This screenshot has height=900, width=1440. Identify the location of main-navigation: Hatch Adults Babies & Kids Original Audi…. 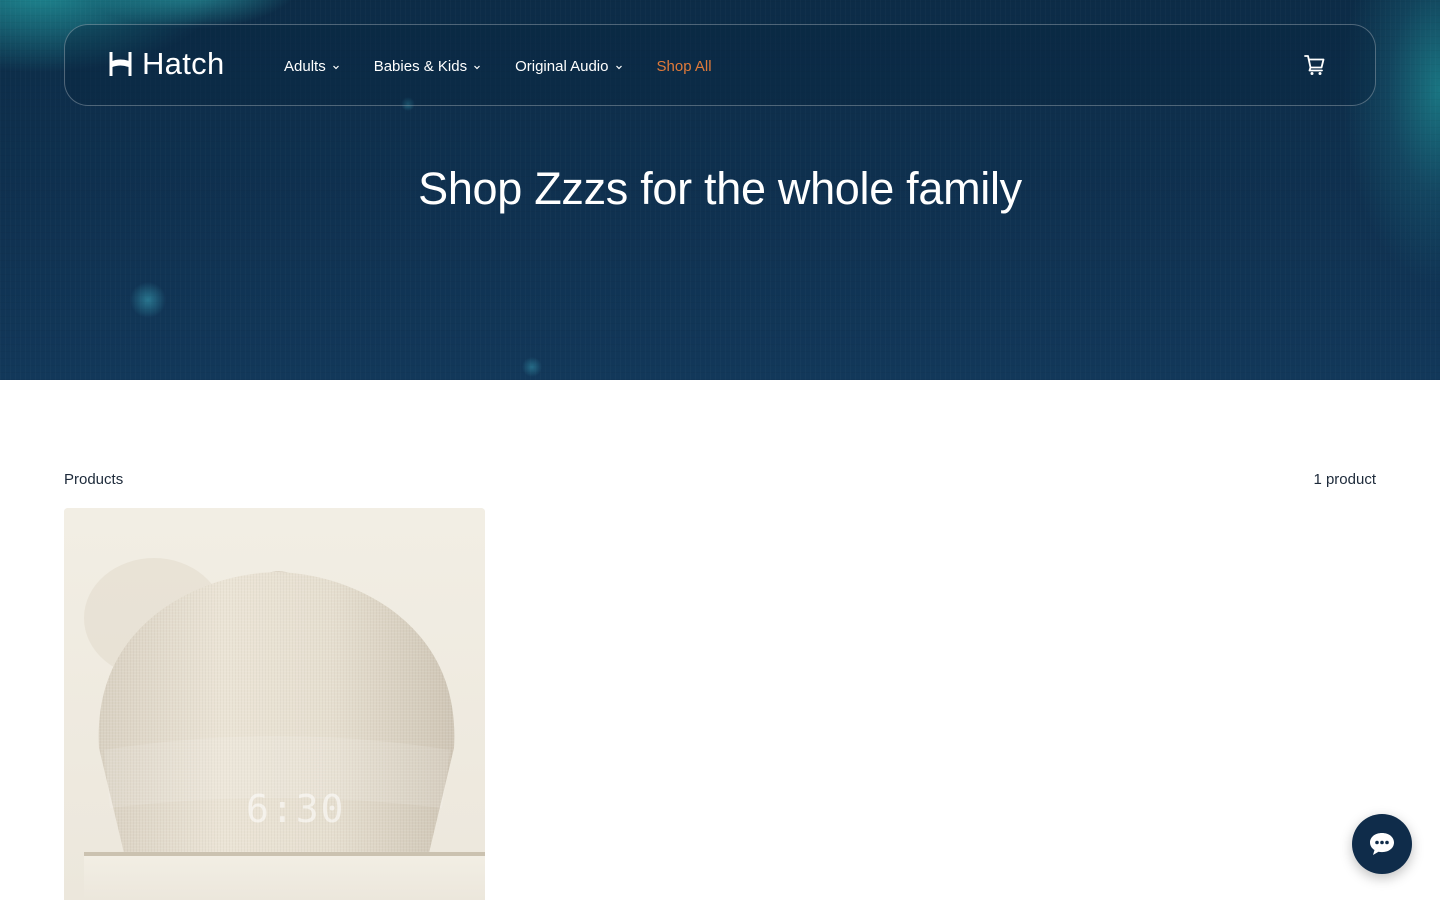
(720, 65).